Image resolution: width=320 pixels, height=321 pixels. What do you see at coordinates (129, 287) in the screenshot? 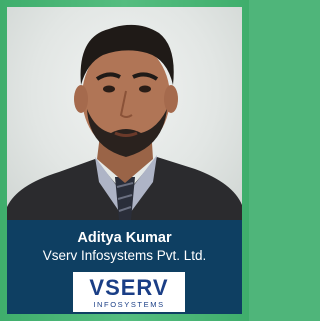
I see `logo-wordmark: VSERV` at bounding box center [129, 287].